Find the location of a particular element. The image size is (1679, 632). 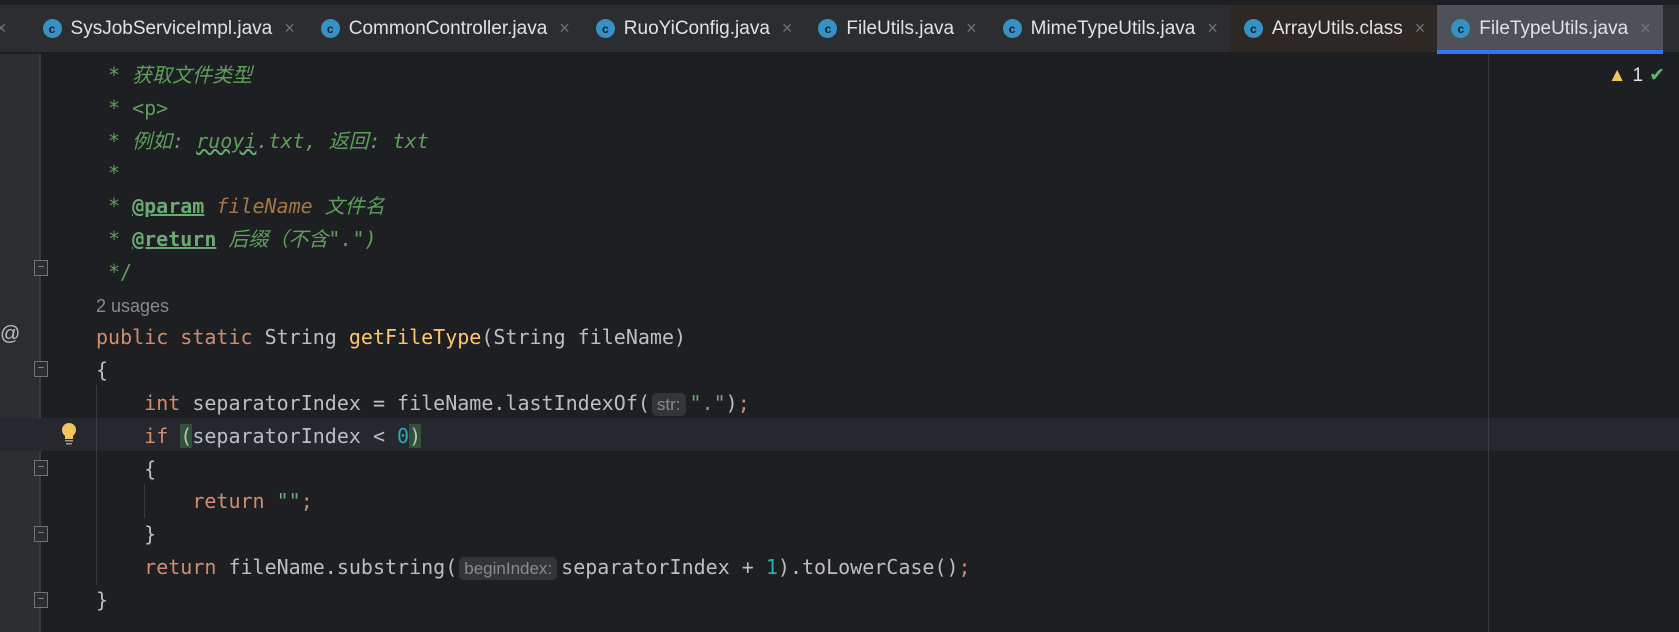

tab-mimetypeutils-java: c MimeTypeUtils.java × is located at coordinates (1109, 28).